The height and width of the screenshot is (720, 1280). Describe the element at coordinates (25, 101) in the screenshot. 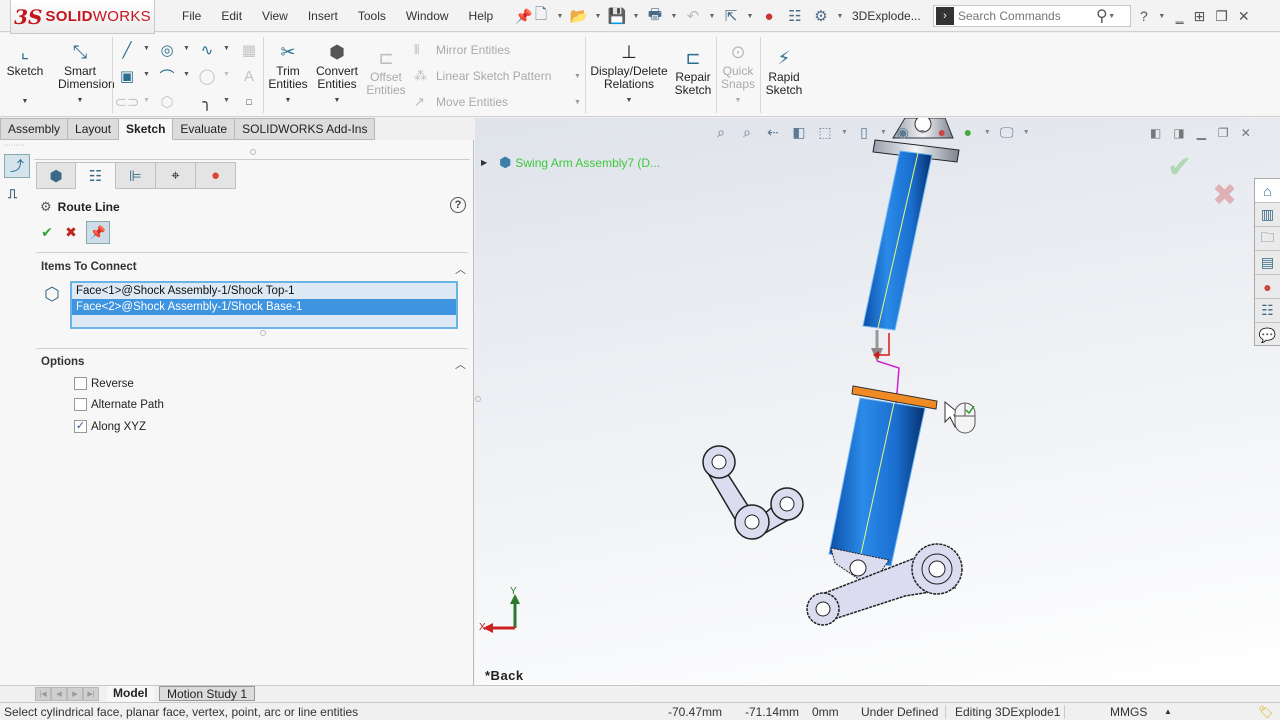

I see `sketch-dropdown: ▼` at that location.